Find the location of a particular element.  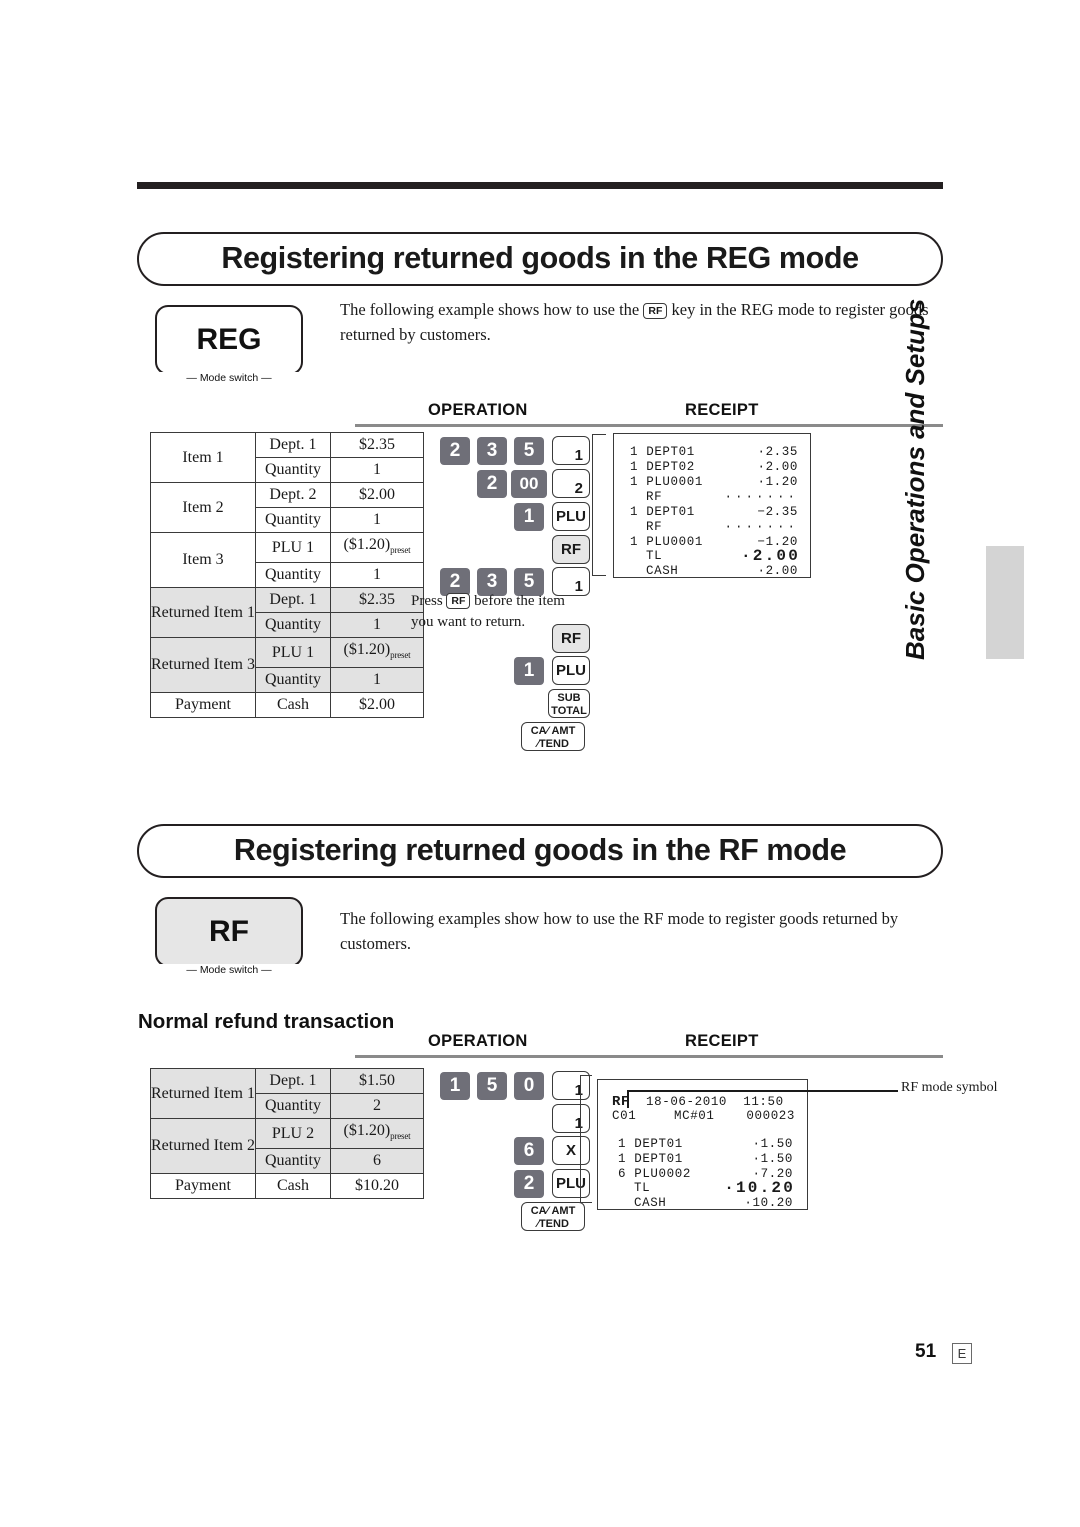

receipt-clerk: C01 is located at coordinates (624, 1116).